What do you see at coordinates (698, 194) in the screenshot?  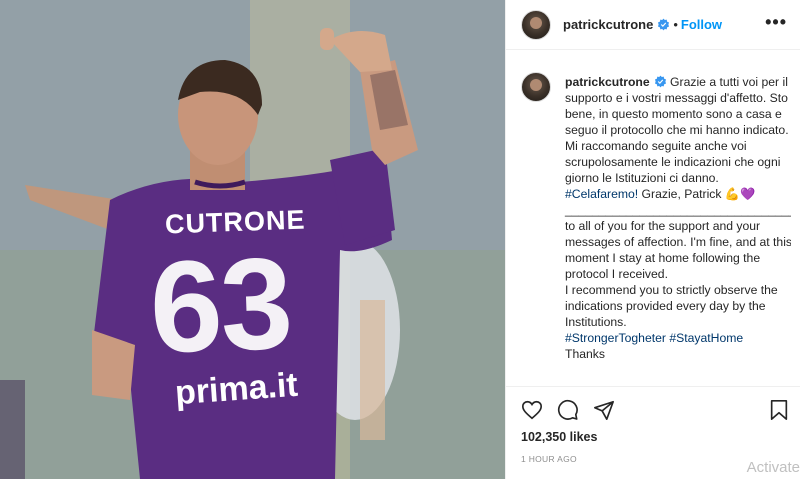 I see `caption-italian-end: Grazie, Patrick 💪💜` at bounding box center [698, 194].